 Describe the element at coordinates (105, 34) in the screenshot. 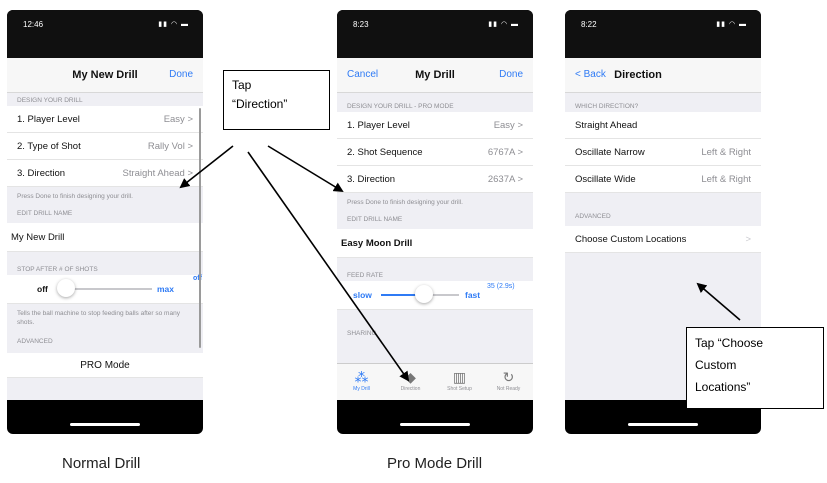

I see `status-bar: 12:46 ▮▮ ◠ ▬` at that location.